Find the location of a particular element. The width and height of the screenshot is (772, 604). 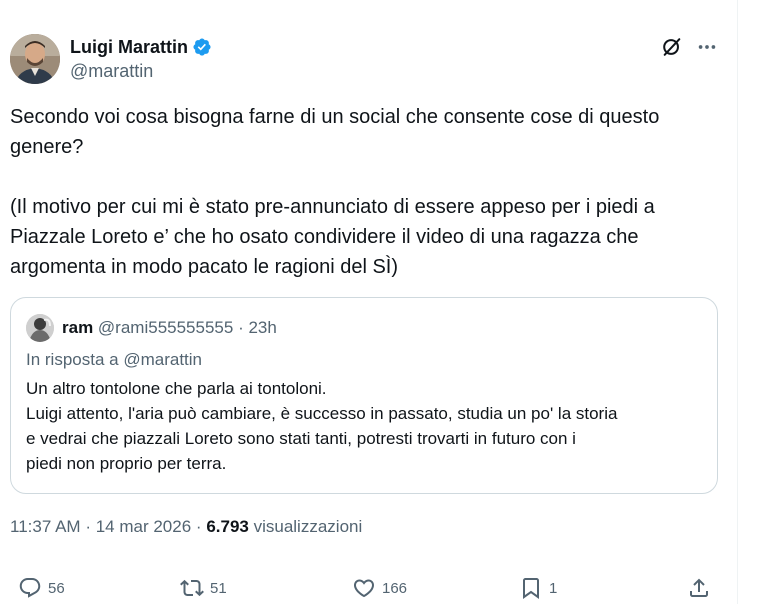

reply-button: 56 is located at coordinates (41, 588).